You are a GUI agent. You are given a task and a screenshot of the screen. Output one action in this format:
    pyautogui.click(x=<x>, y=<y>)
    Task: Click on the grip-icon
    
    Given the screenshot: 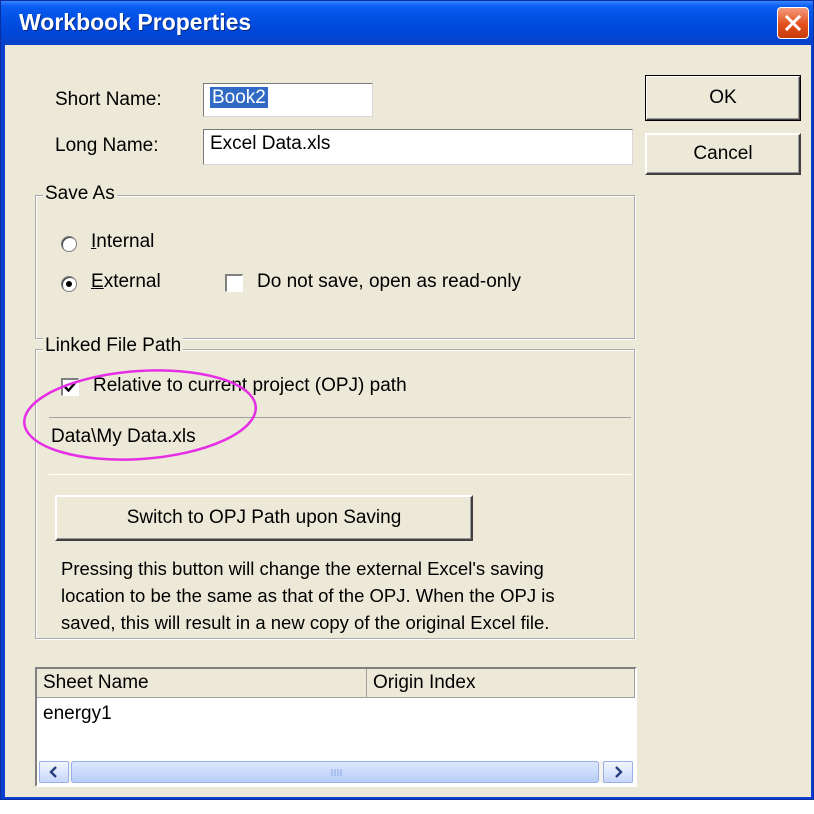 What is the action you would take?
    pyautogui.click(x=336, y=772)
    